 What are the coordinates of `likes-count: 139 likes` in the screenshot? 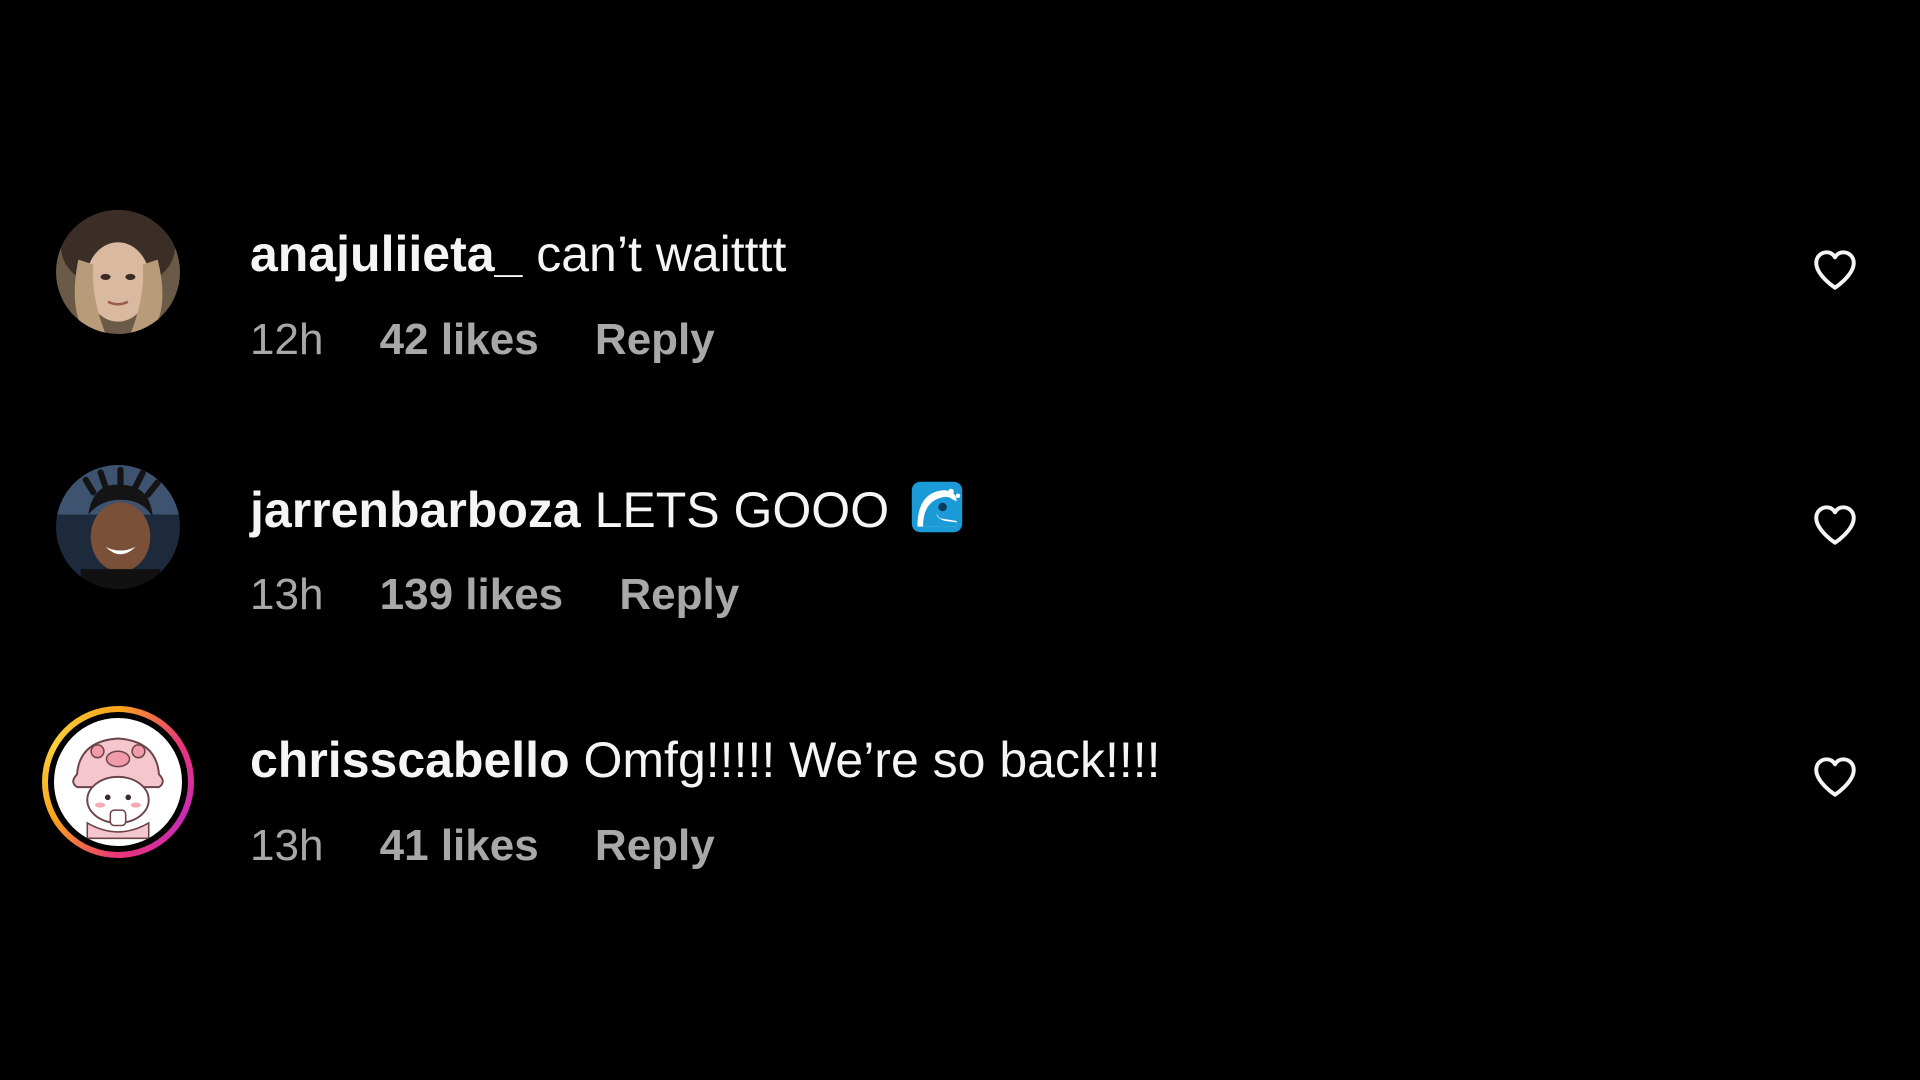 It's located at (472, 594).